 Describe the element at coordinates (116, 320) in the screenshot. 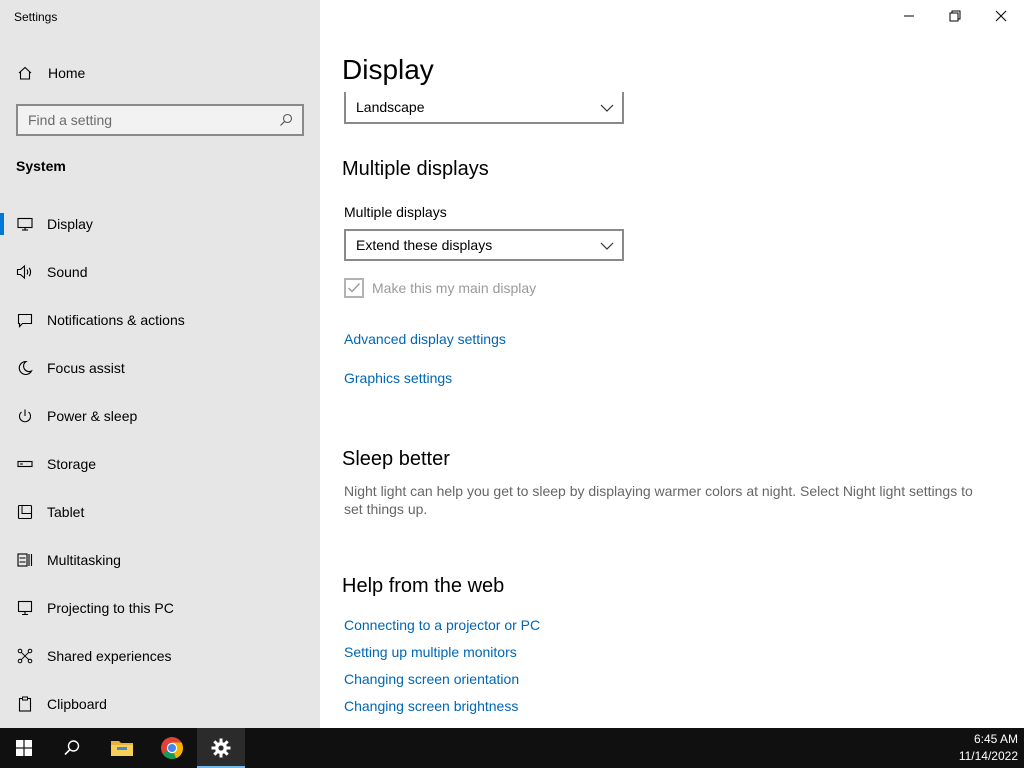

I see `sidebar-item-label: Notifications & actions` at that location.